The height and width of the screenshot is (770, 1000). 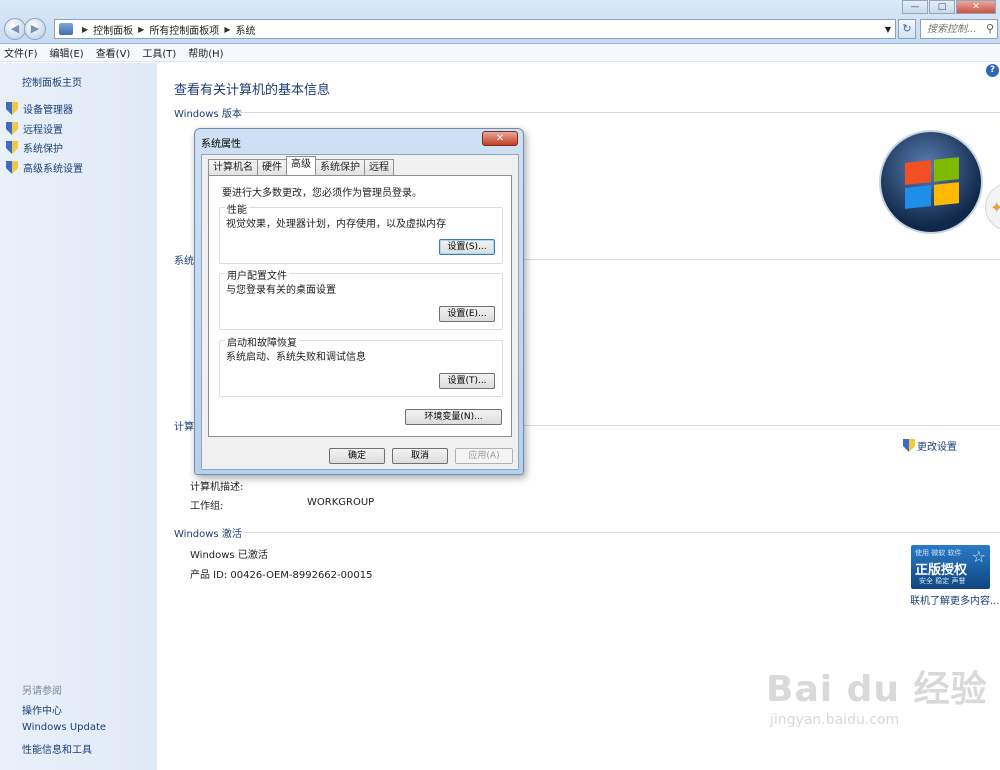 I want to click on product-id: 产品 ID: 00426-OEM-8992662-00015, so click(x=281, y=575).